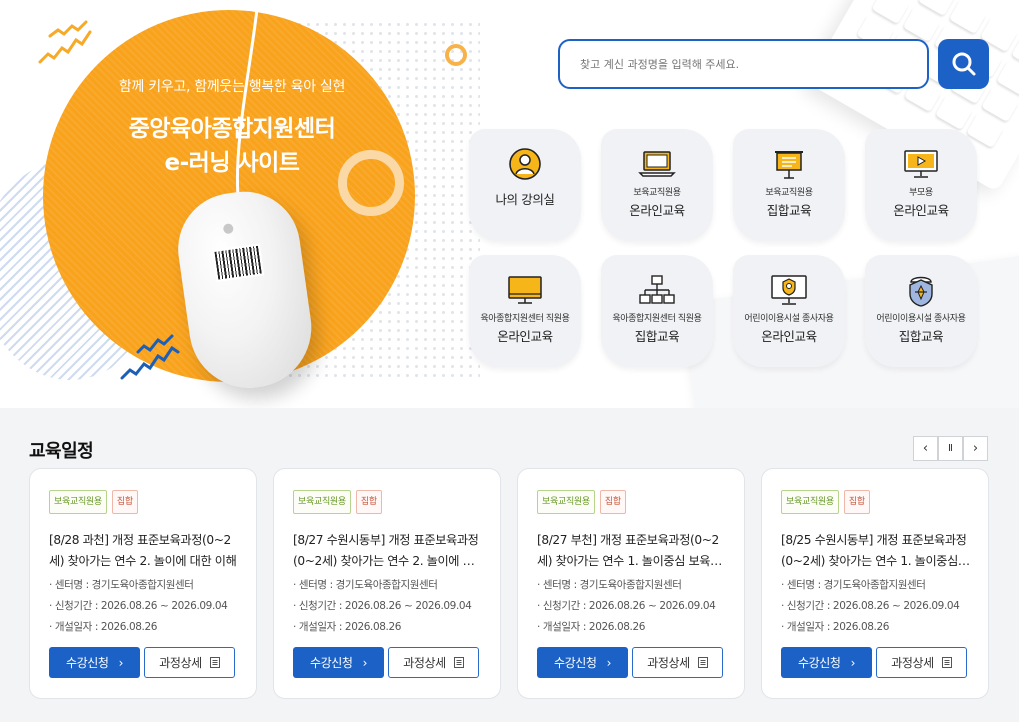  I want to click on pause-button: Ⅱ, so click(950, 448).